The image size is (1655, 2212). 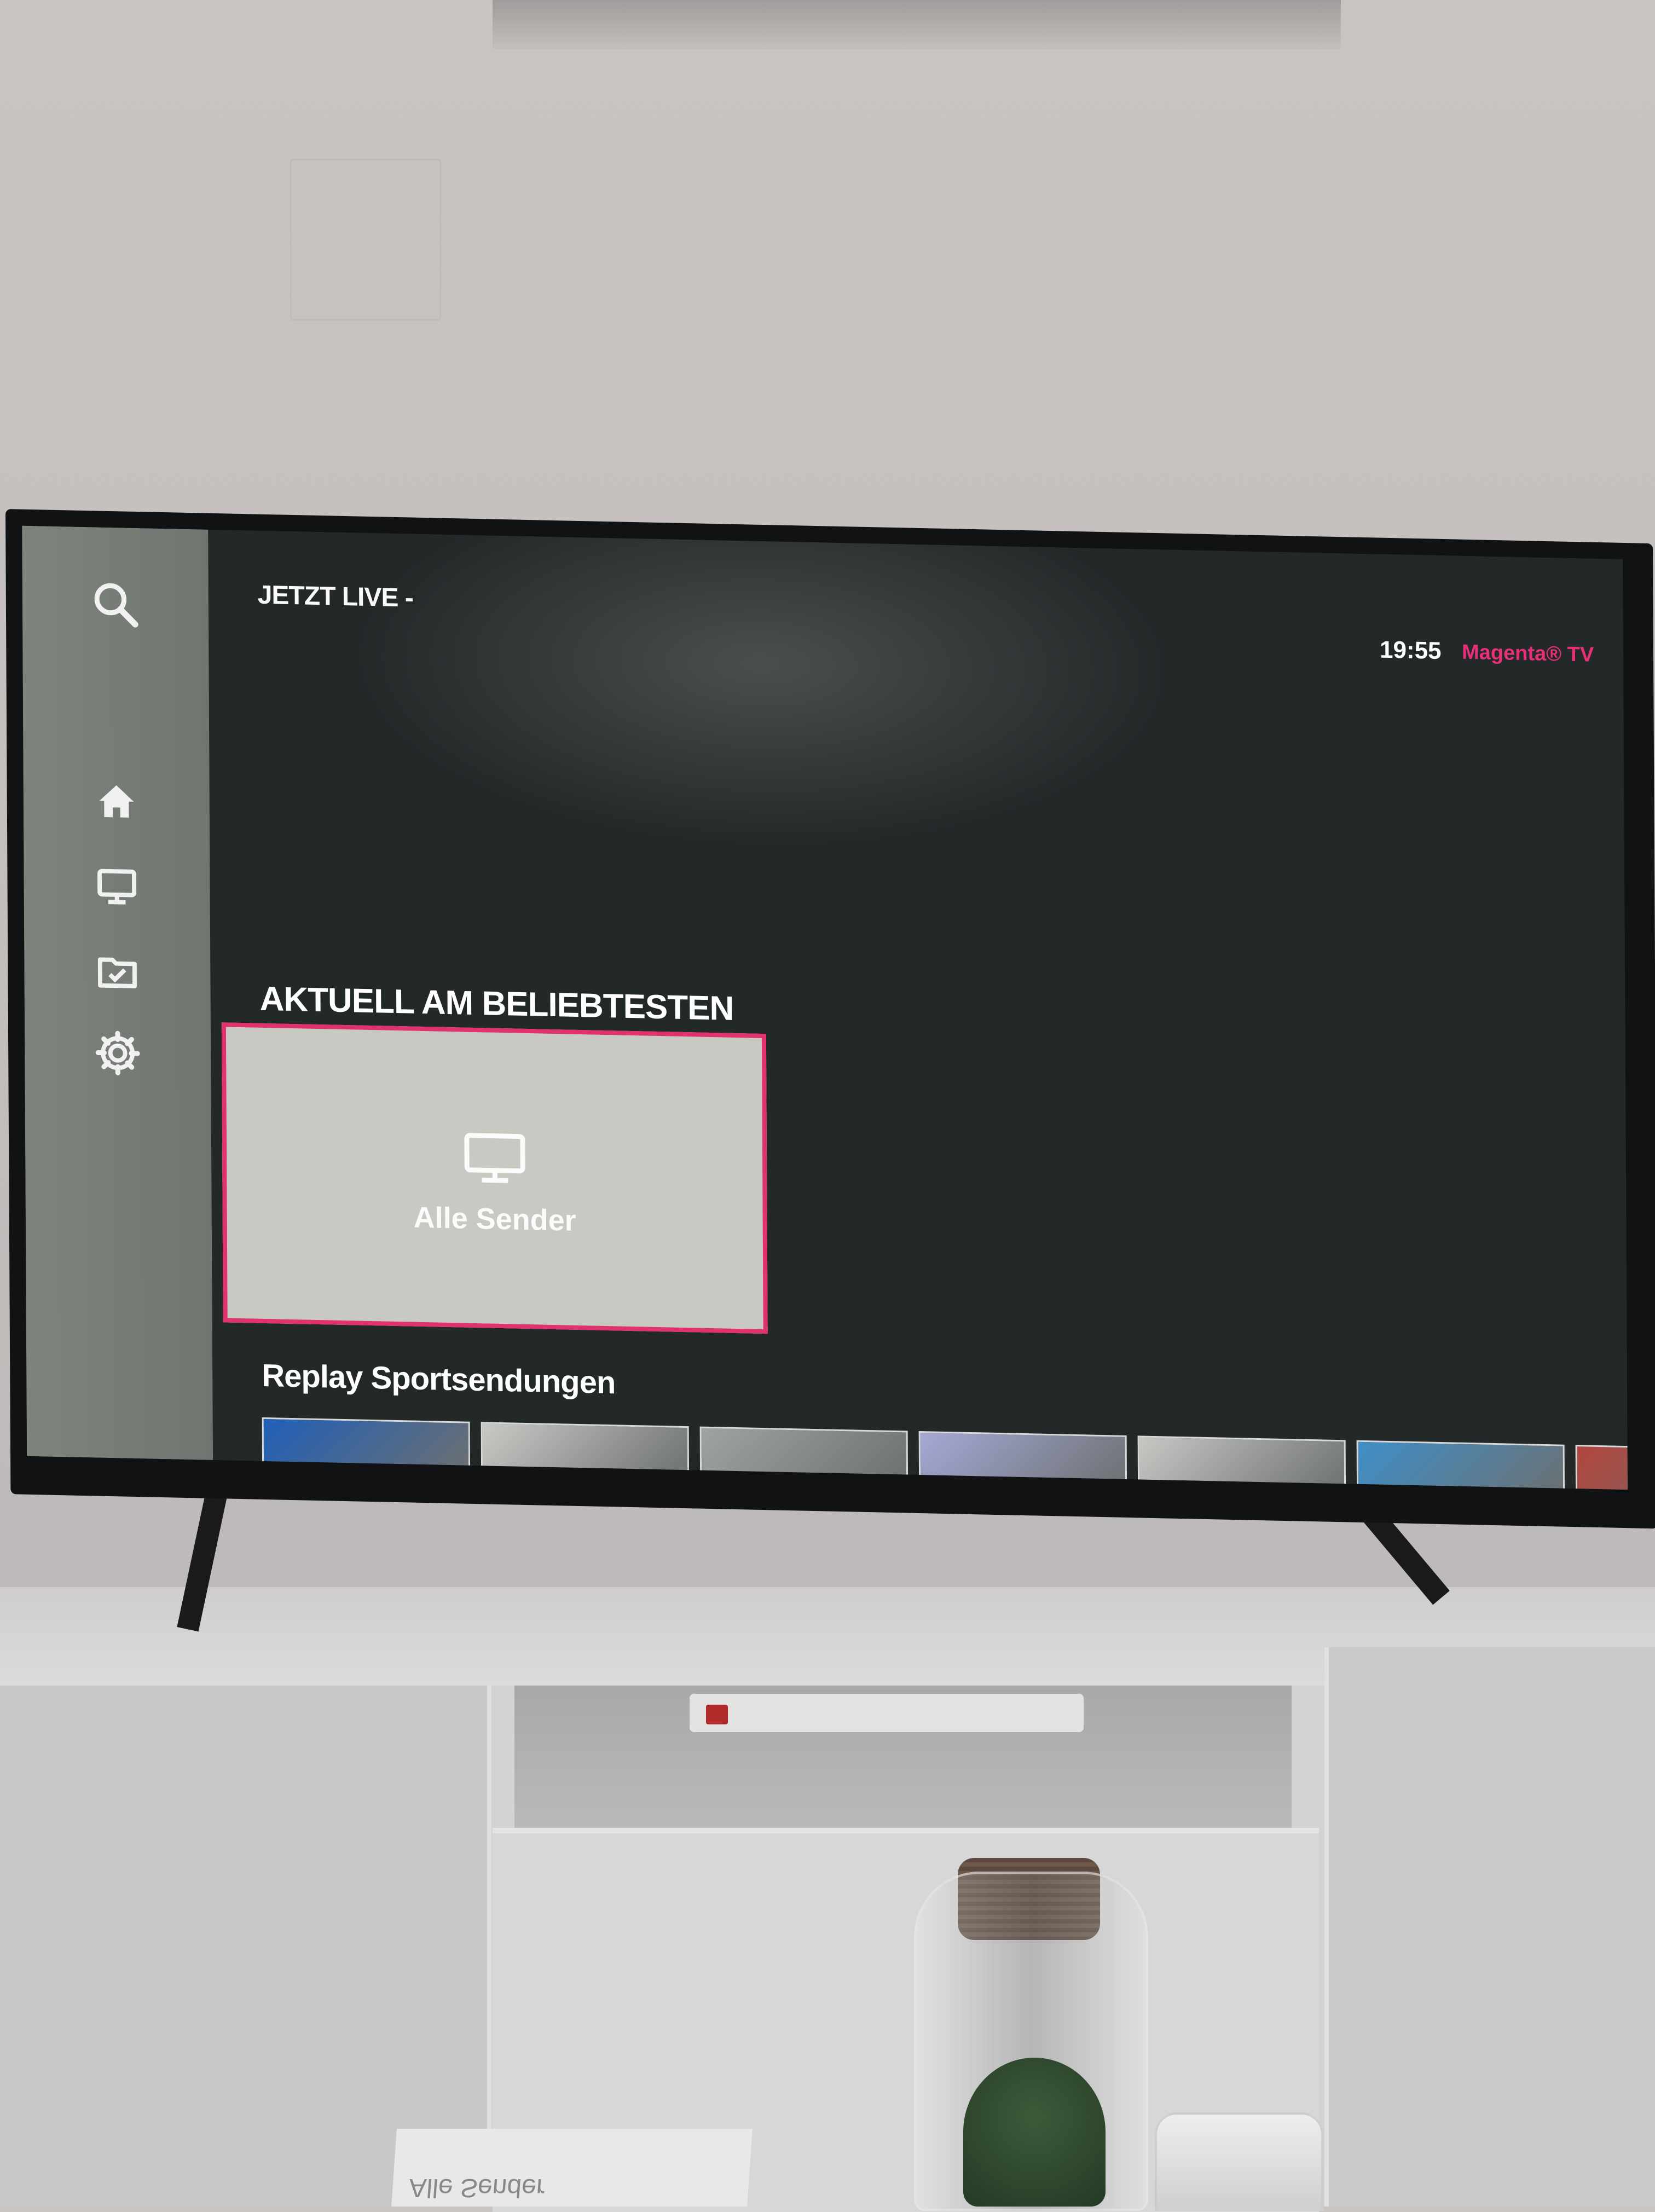 What do you see at coordinates (438, 1379) in the screenshot?
I see `section-title-replay: Replay Sportsendungen` at bounding box center [438, 1379].